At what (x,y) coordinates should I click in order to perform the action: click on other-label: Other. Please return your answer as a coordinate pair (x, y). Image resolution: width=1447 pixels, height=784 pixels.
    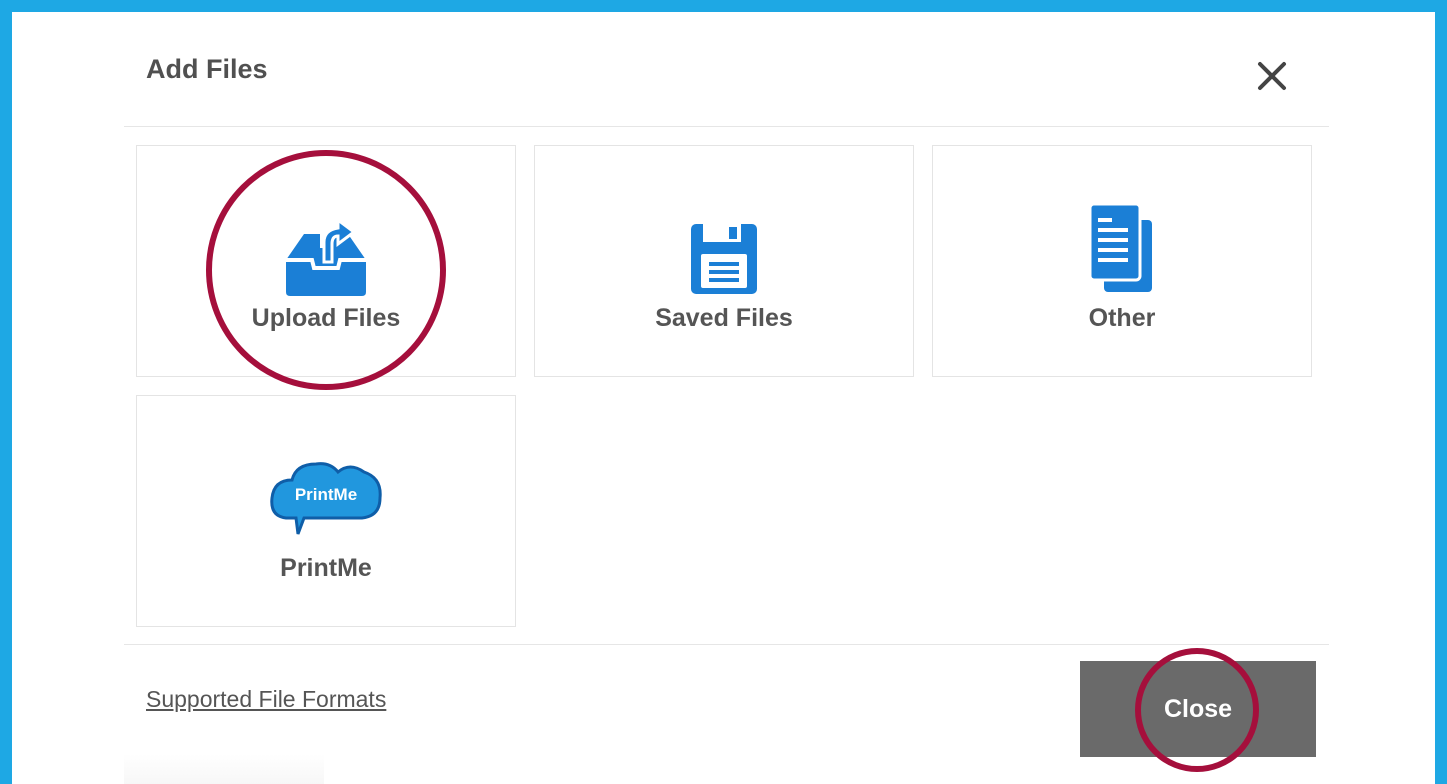
    Looking at the image, I should click on (1122, 318).